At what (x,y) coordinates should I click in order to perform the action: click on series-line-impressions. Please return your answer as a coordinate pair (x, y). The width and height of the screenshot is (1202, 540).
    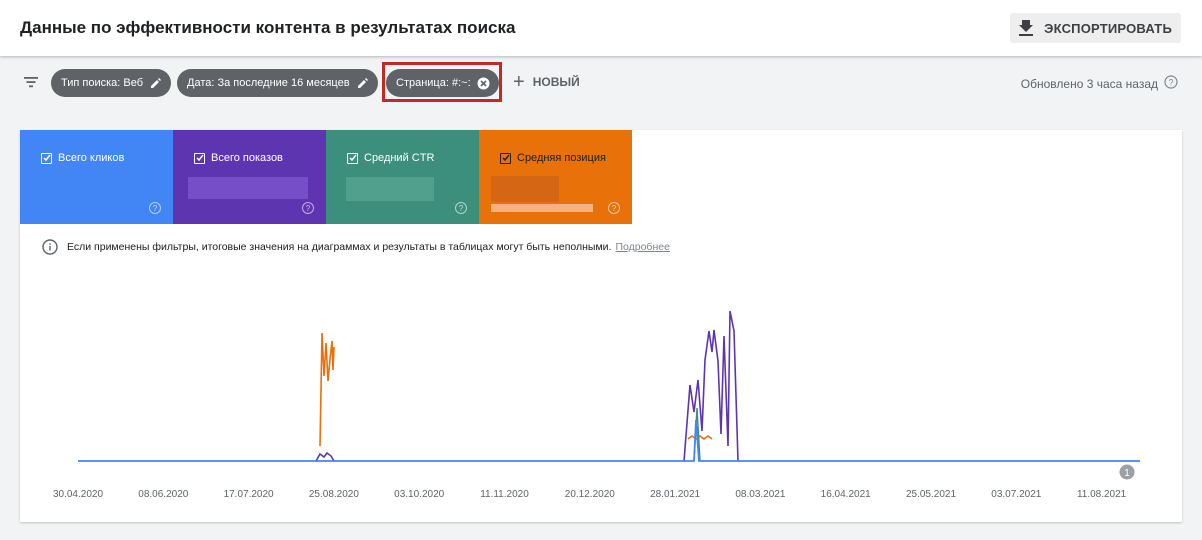
    Looking at the image, I should click on (325, 456).